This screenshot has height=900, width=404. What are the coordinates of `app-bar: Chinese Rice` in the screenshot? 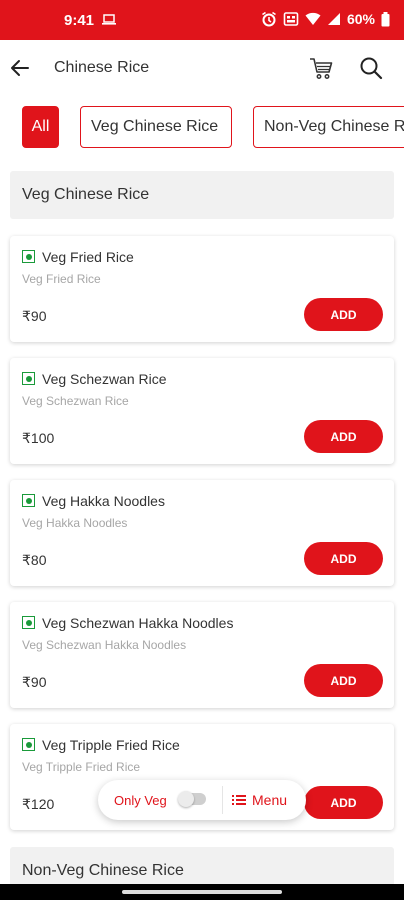 It's located at (202, 68).